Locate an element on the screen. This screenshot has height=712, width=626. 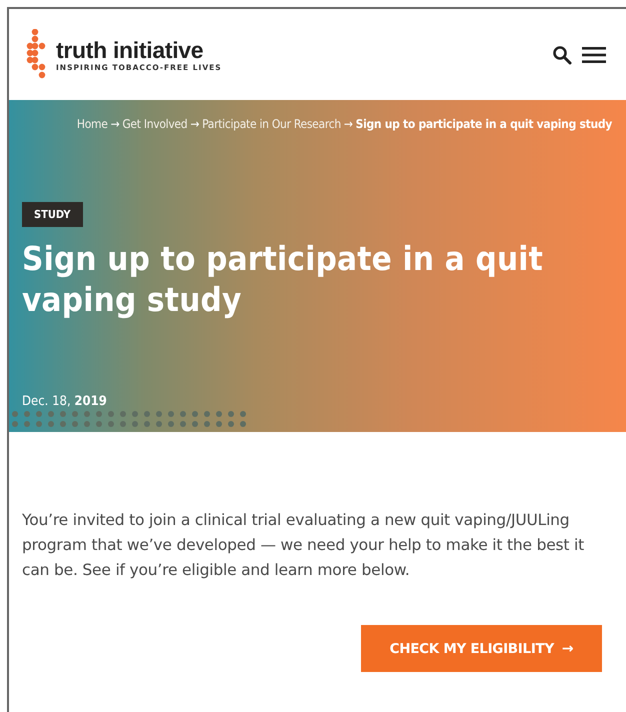
intro-paragraph: You’re invited to join a clinical trial evaluating a new quit vaping/JUULing program that we’ve developed — we need your help to make it the best it can be. See if you’re eligible and learn more below. is located at coordinates (304, 545).